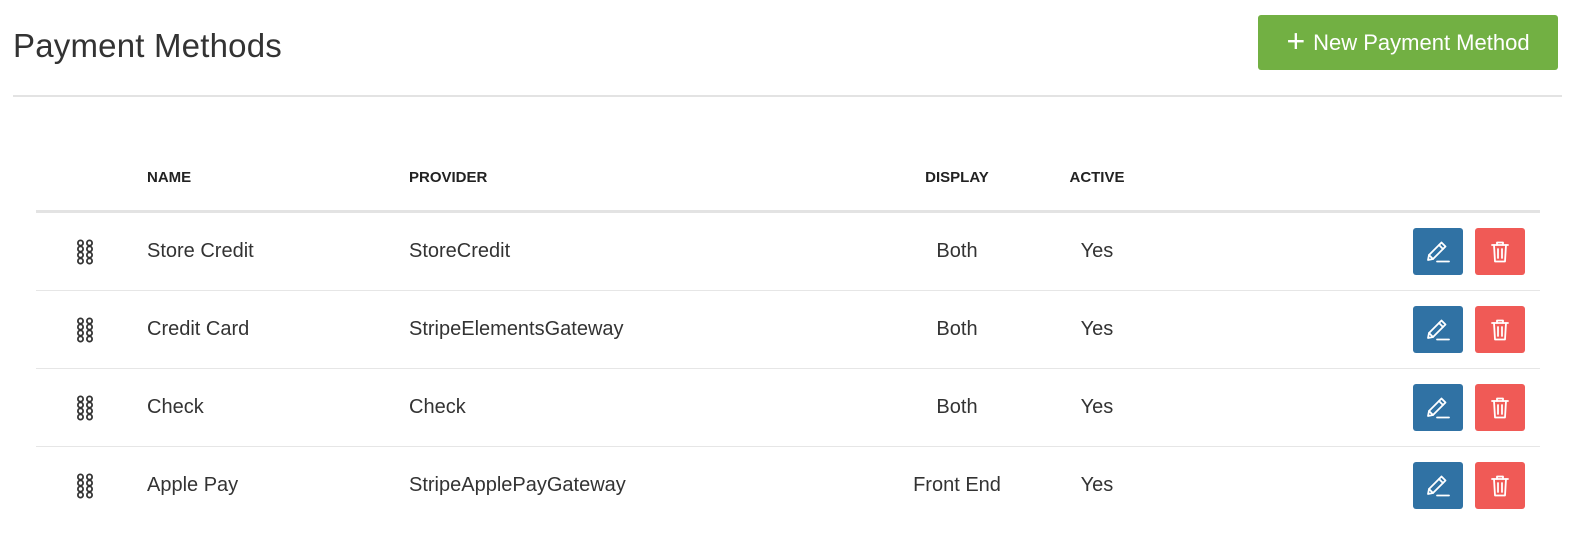 This screenshot has width=1592, height=540. I want to click on table-row: Store Credit StoreCredit Both Yes, so click(788, 251).